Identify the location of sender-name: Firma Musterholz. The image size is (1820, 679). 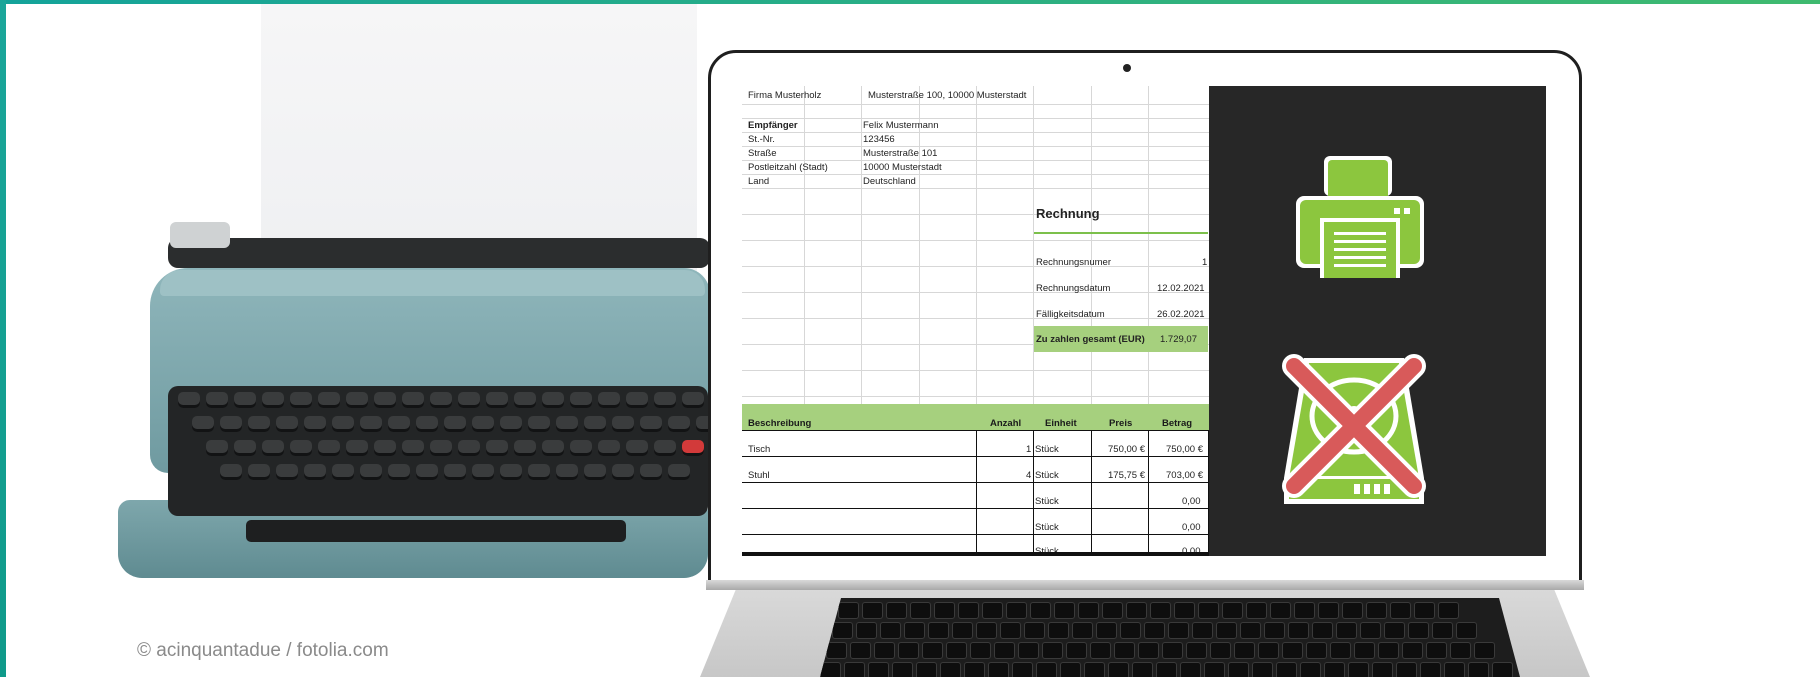
(785, 95).